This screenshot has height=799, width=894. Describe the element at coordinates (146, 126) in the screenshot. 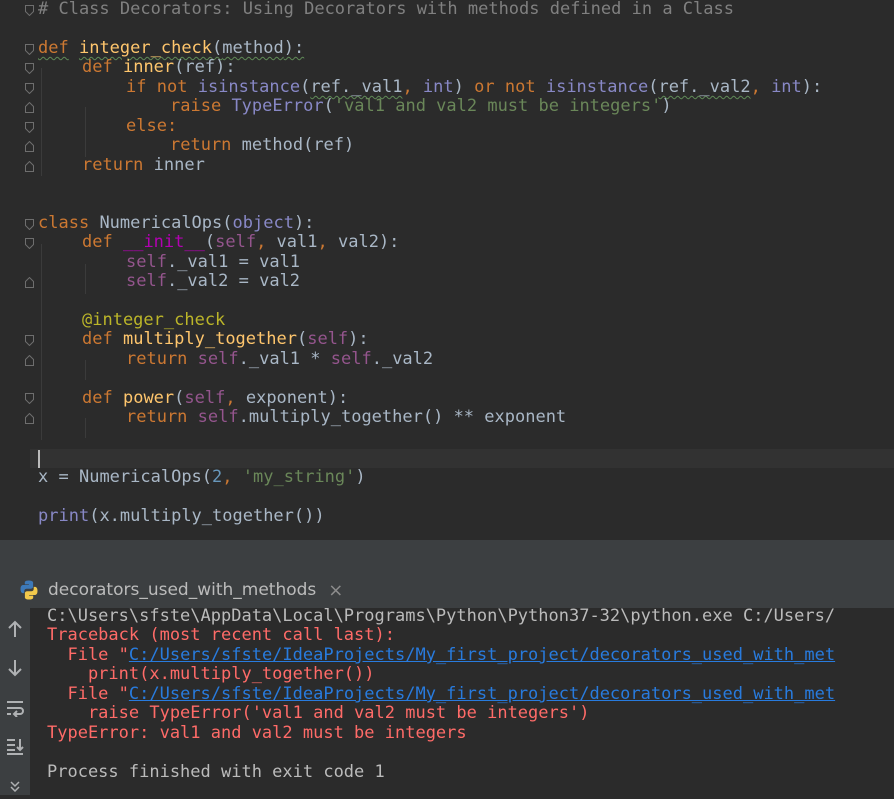

I see `keyword: else` at that location.